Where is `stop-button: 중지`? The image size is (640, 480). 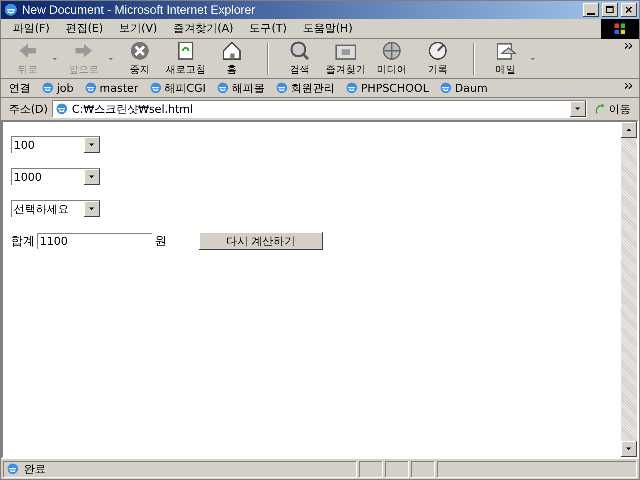
stop-button: 중지 is located at coordinates (140, 58).